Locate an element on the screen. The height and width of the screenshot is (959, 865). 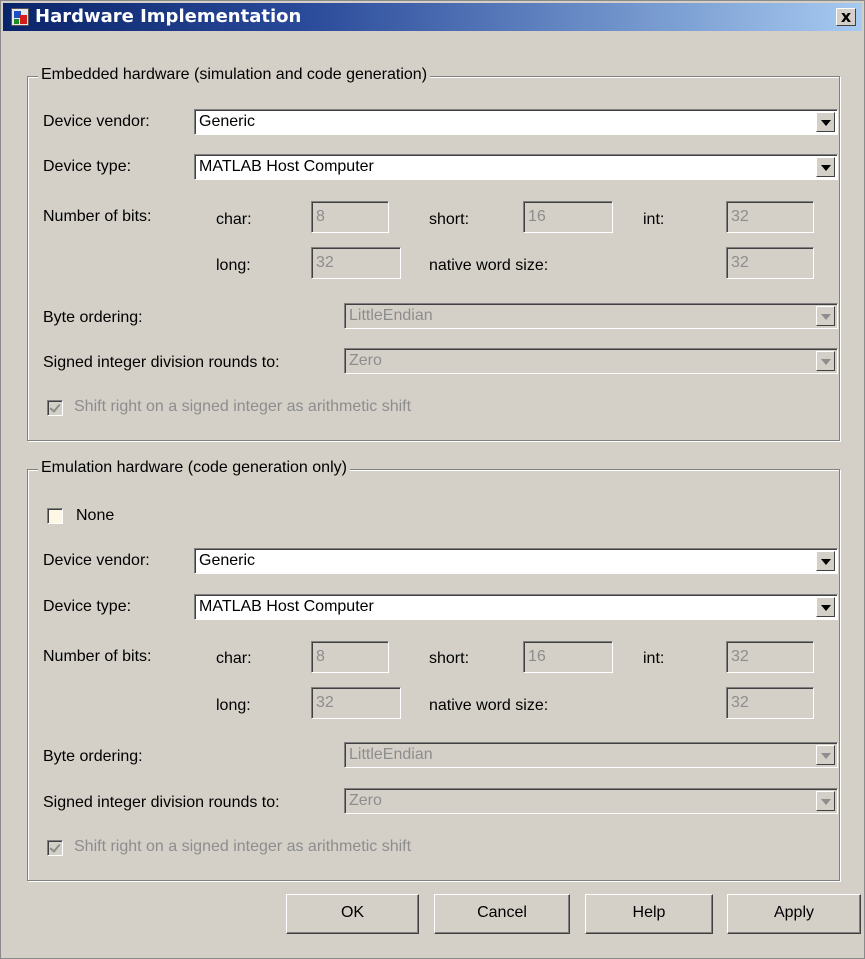
simulink-app-icon is located at coordinates (20, 17).